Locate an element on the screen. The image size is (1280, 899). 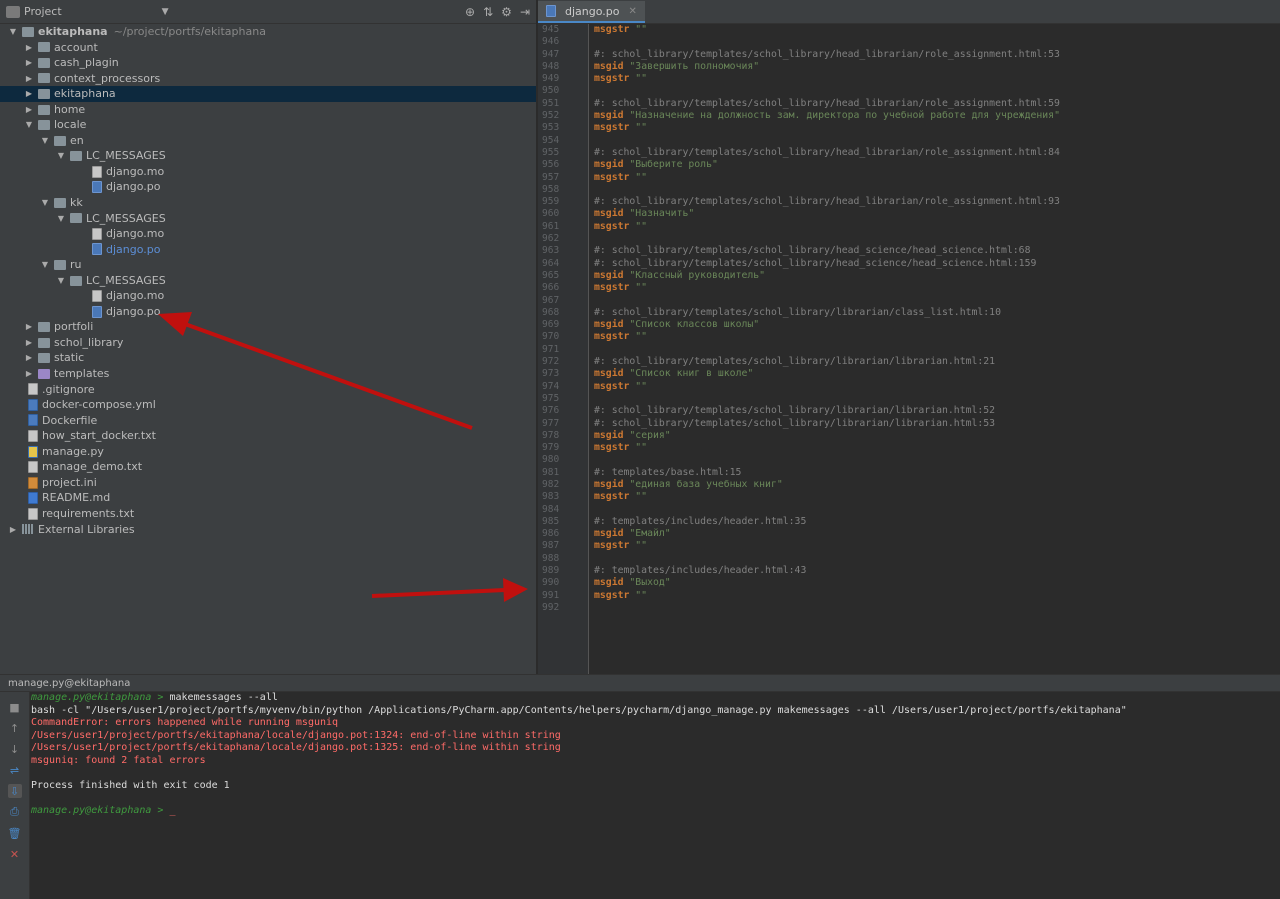
tree-item: ▶ cash_plagin is located at coordinates (268, 63).